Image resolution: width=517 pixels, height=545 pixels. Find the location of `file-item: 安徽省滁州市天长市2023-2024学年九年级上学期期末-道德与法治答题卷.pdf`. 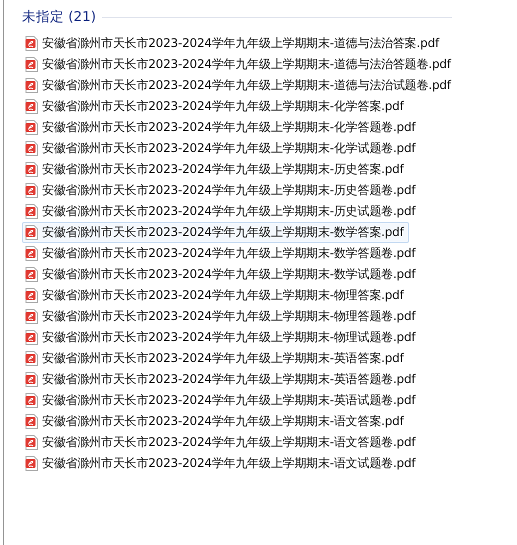

file-item: 安徽省滁州市天长市2023-2024学年九年级上学期期末-道德与法治答题卷.pdf is located at coordinates (239, 64).